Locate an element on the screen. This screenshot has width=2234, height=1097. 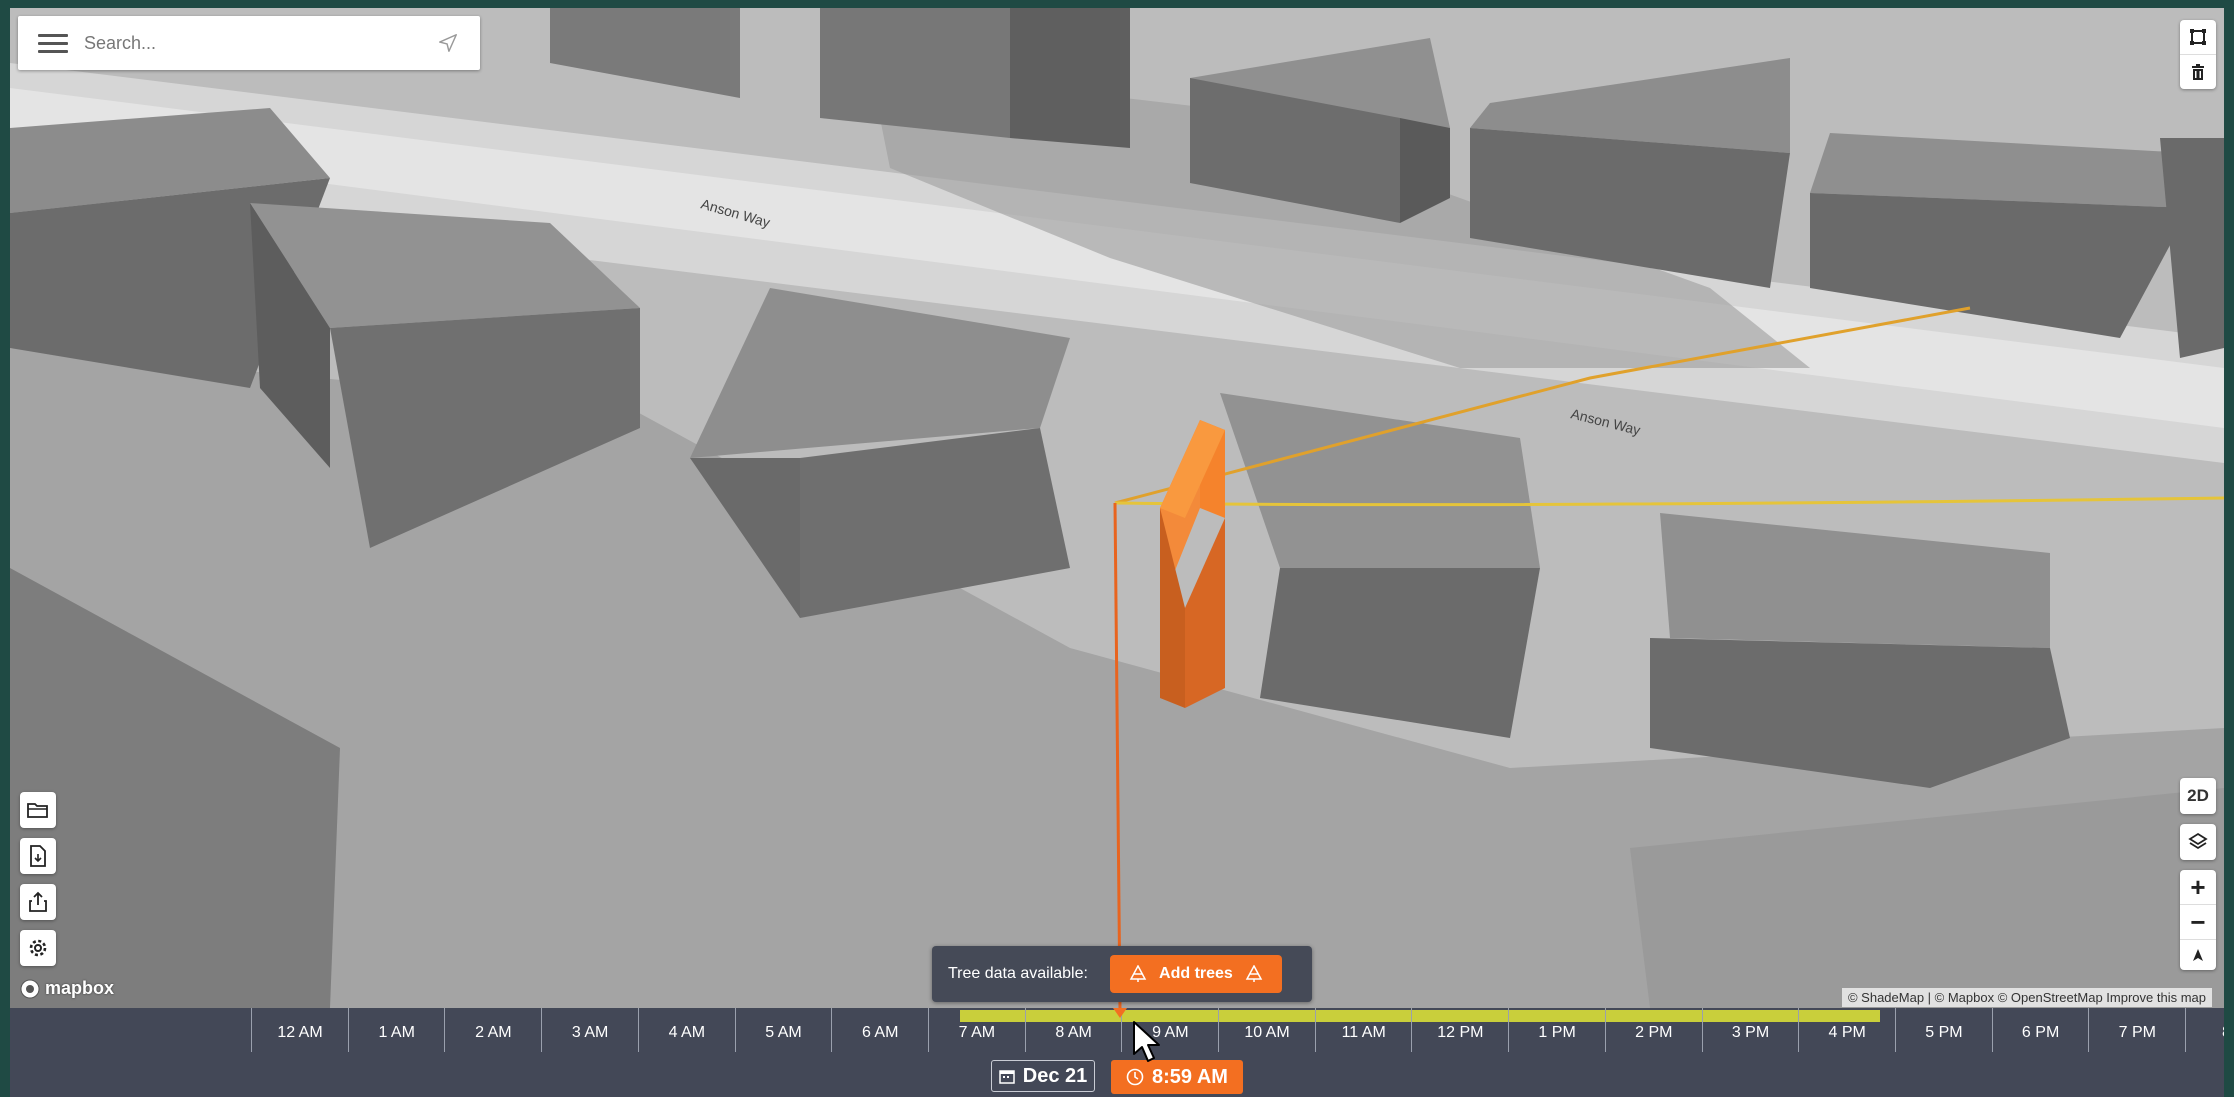
hour-tick-label: 4 PM is located at coordinates (1847, 1032).